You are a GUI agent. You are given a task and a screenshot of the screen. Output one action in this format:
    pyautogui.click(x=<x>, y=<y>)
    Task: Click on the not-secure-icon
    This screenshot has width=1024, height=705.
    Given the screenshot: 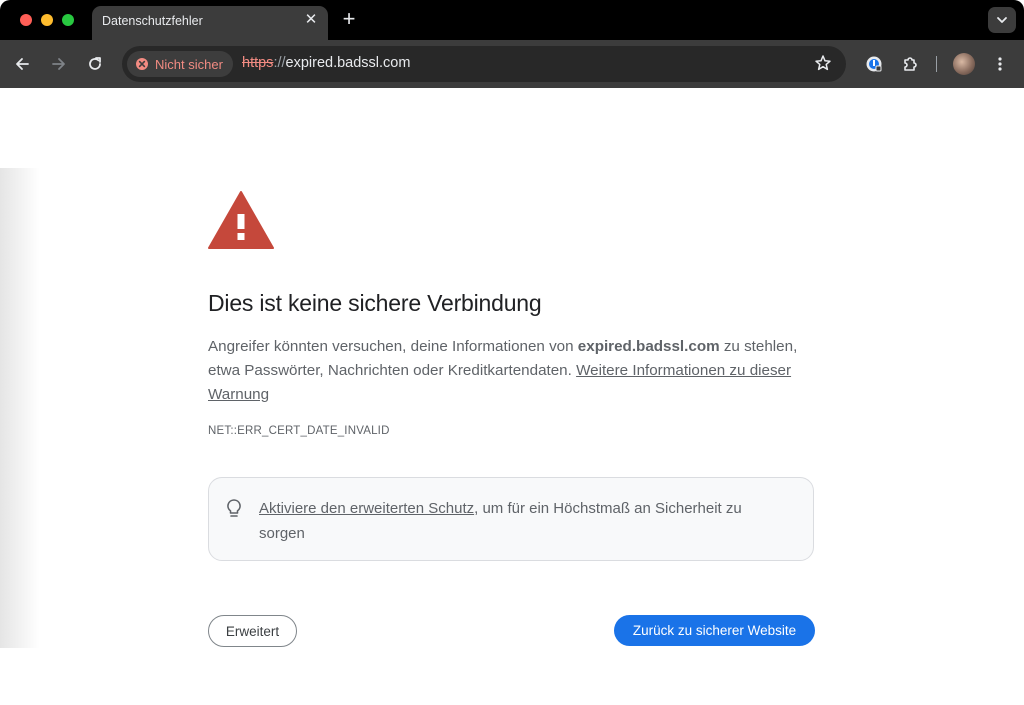 What is the action you would take?
    pyautogui.click(x=142, y=64)
    